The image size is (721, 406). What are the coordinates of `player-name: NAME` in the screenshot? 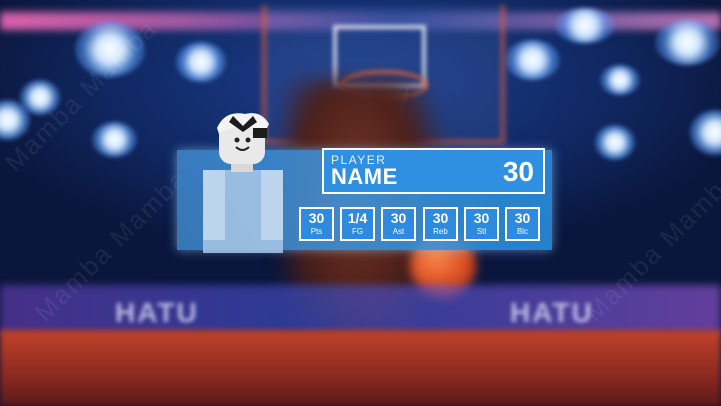 It's located at (364, 176).